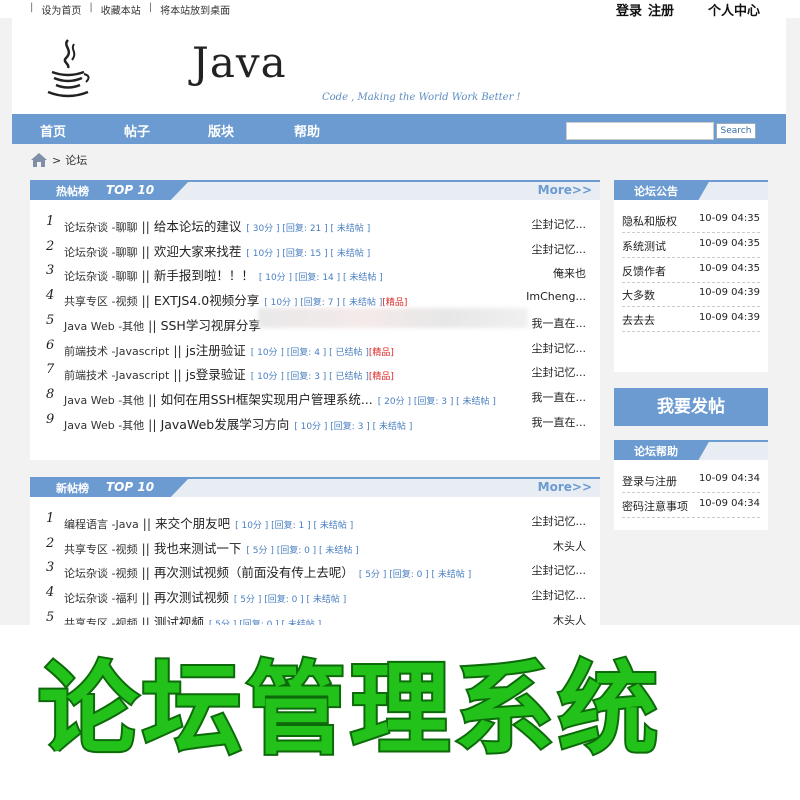 This screenshot has width=800, height=800. What do you see at coordinates (640, 131) in the screenshot?
I see `search-input` at bounding box center [640, 131].